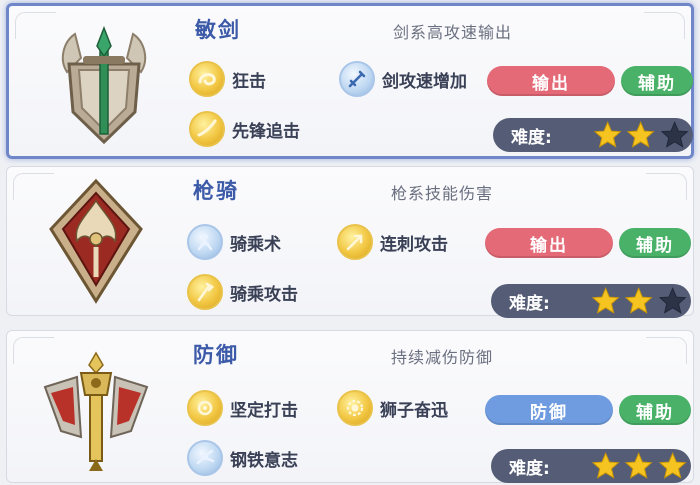 This screenshot has width=700, height=485. I want to click on mace-shield-emblem-icon, so click(96, 411).